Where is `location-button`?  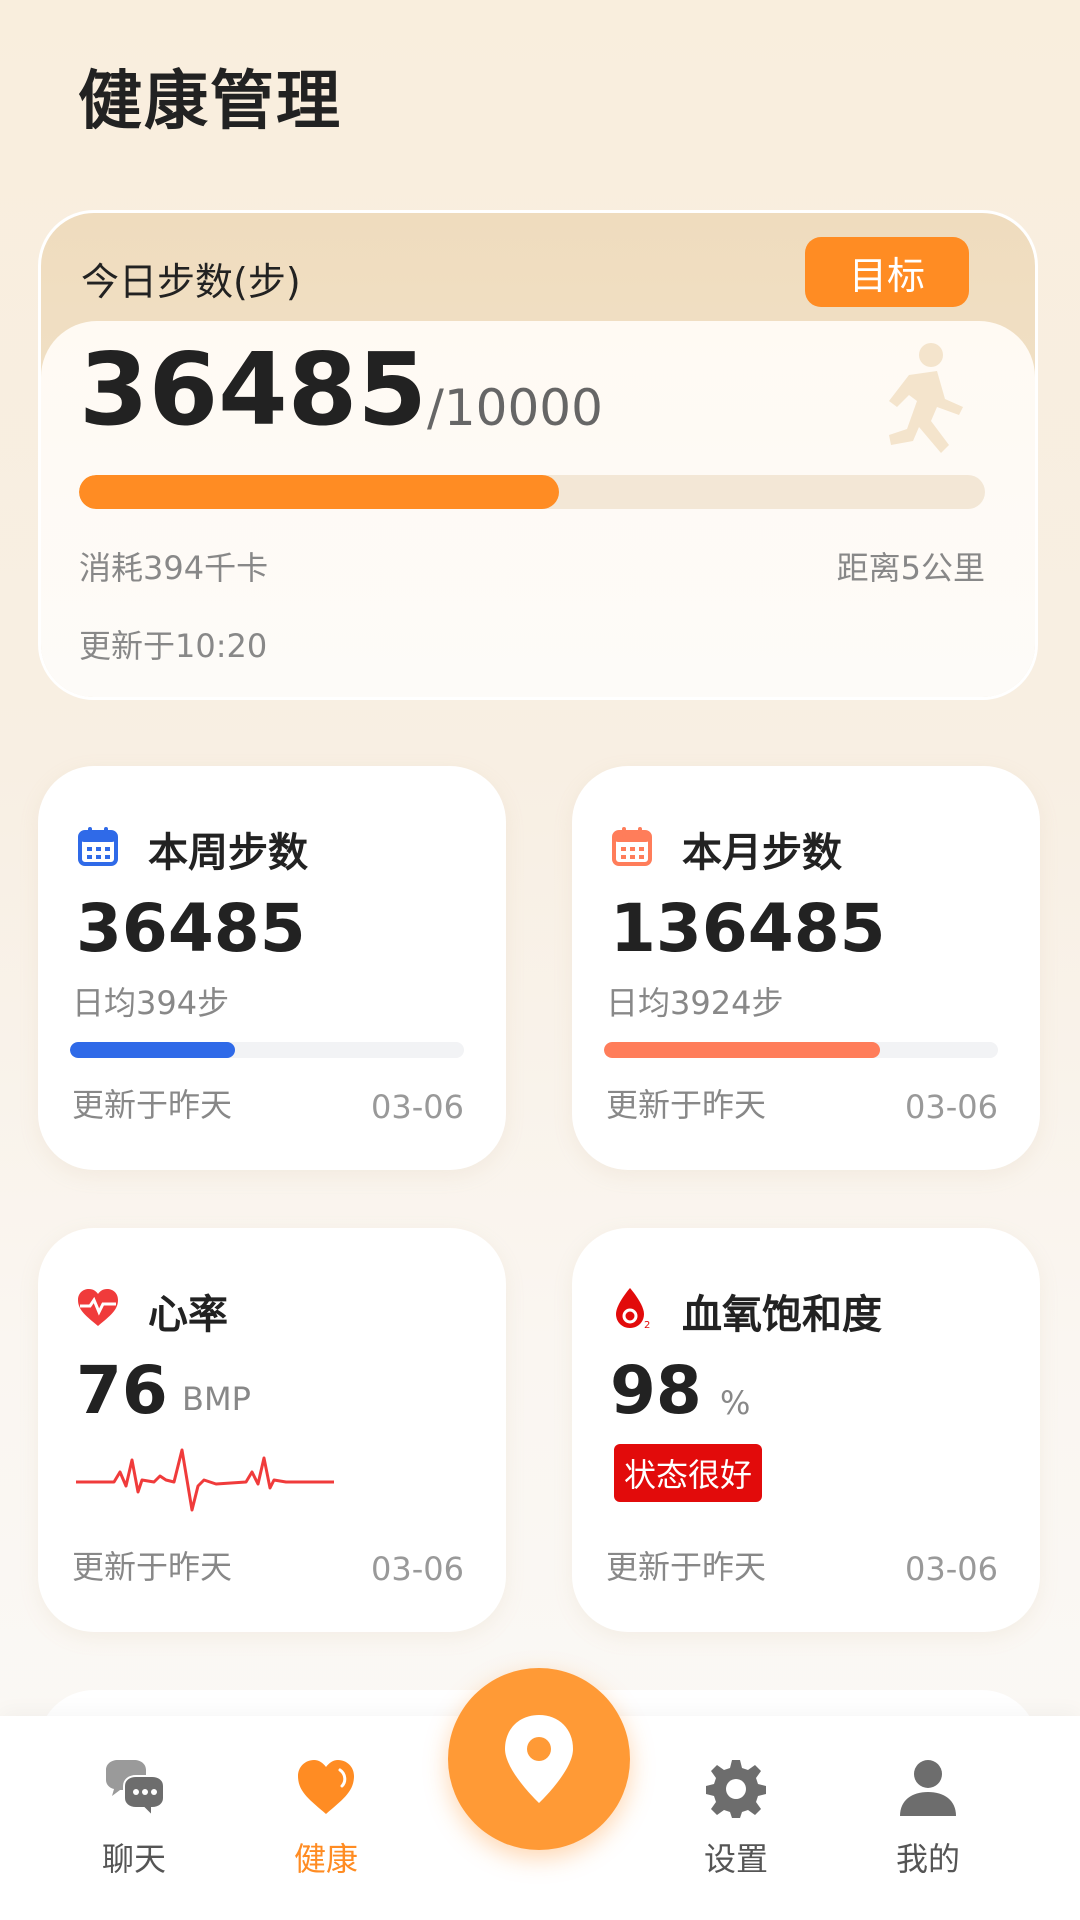
location-button is located at coordinates (539, 1759).